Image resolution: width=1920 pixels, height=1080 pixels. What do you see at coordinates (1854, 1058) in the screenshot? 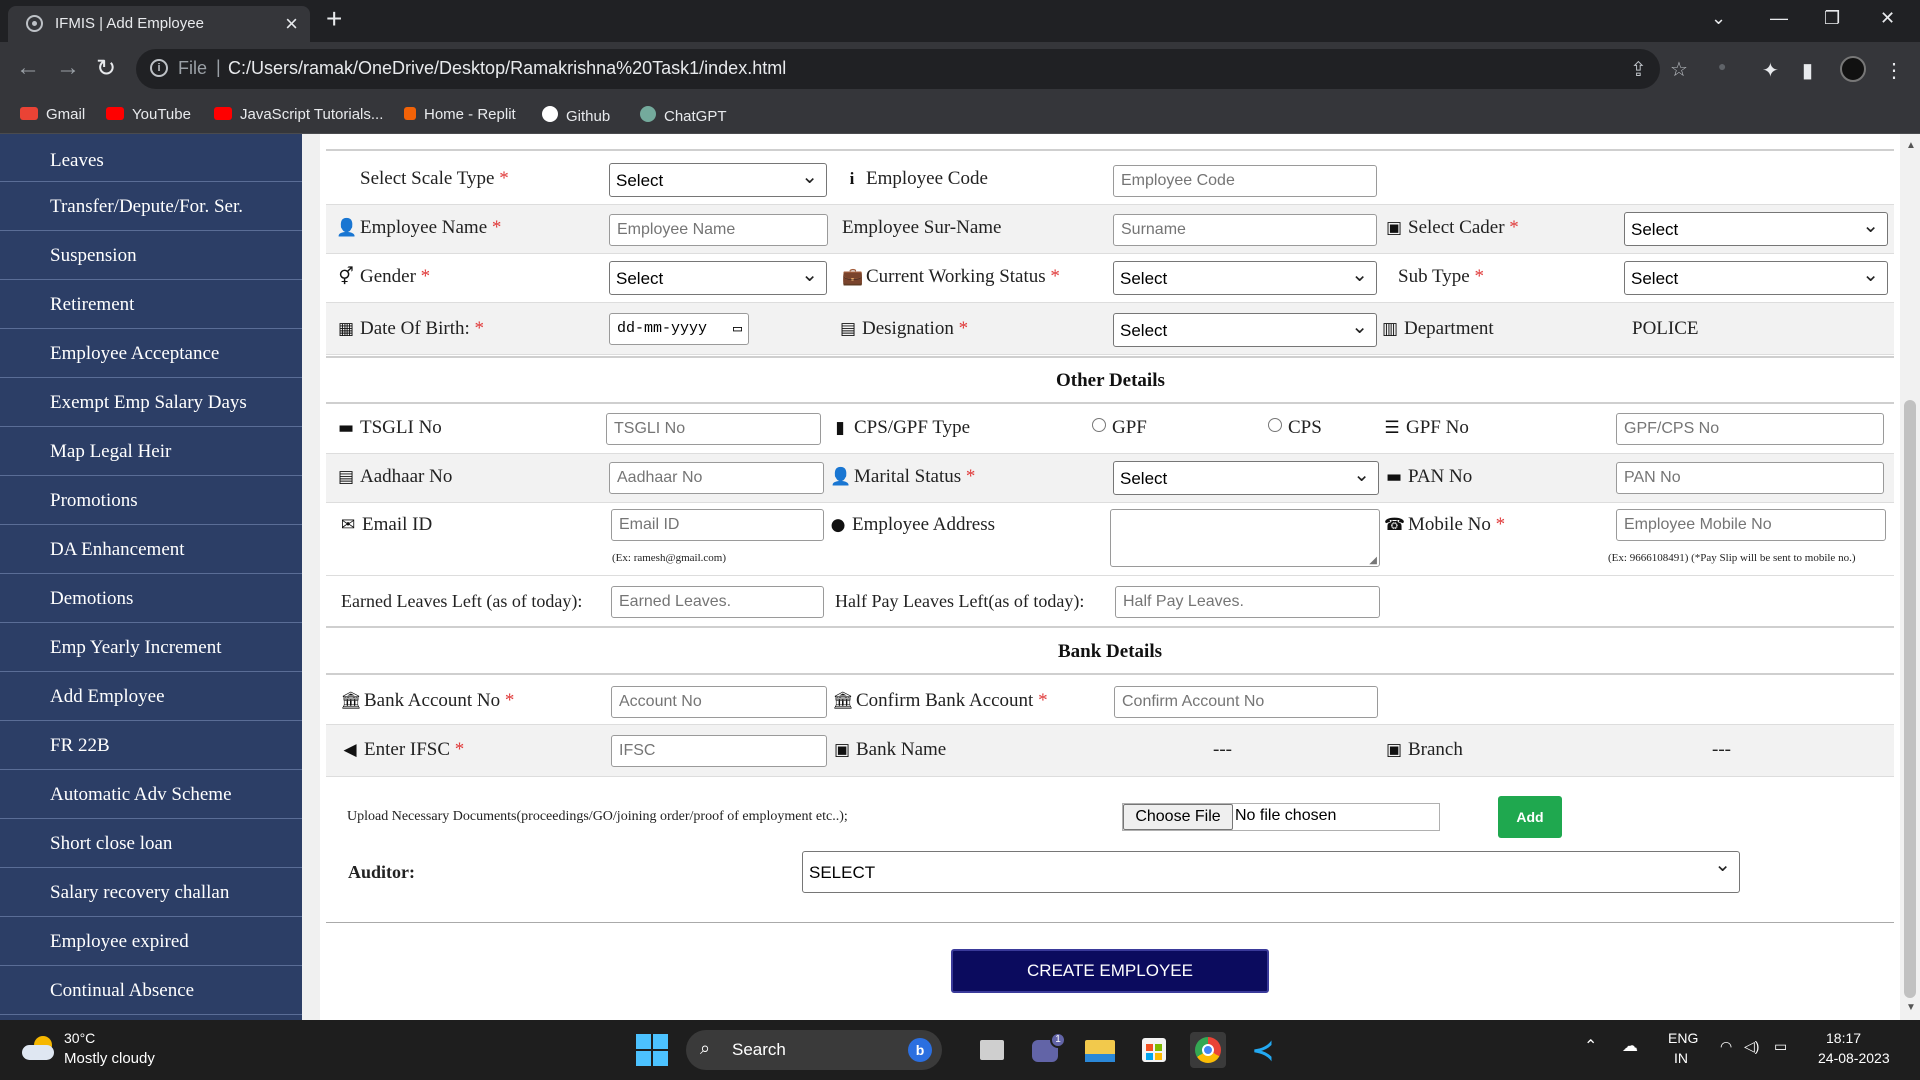
I see `clock-date: 24-08-2023` at bounding box center [1854, 1058].